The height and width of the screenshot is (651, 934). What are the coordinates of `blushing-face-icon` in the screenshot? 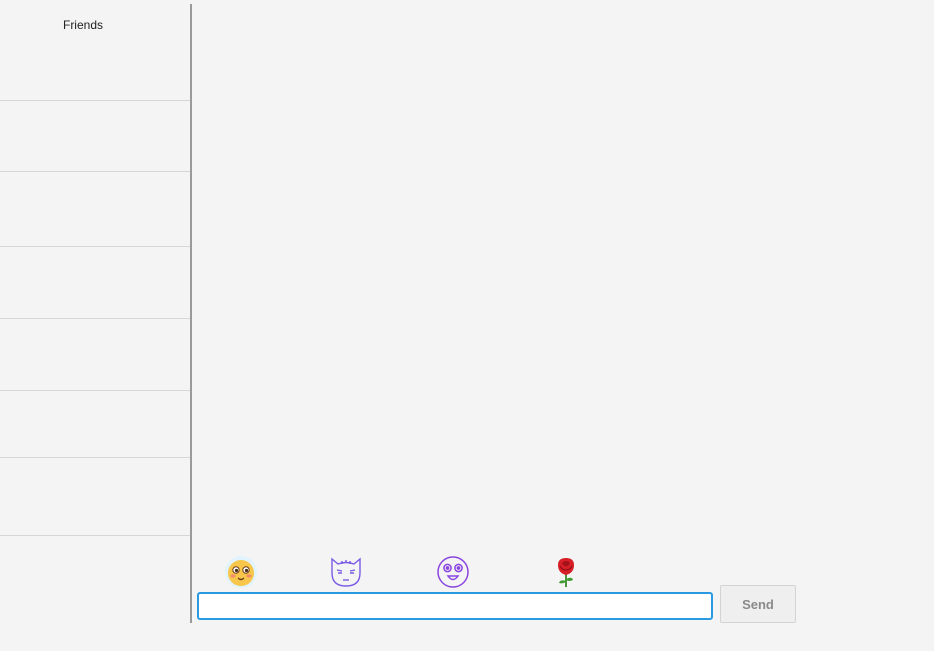 It's located at (241, 572).